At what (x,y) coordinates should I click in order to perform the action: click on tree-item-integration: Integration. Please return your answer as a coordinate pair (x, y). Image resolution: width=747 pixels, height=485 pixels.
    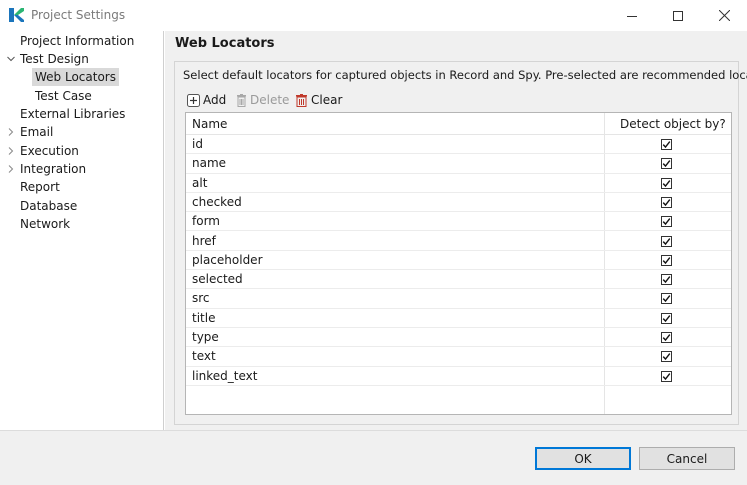
    Looking at the image, I should click on (53, 169).